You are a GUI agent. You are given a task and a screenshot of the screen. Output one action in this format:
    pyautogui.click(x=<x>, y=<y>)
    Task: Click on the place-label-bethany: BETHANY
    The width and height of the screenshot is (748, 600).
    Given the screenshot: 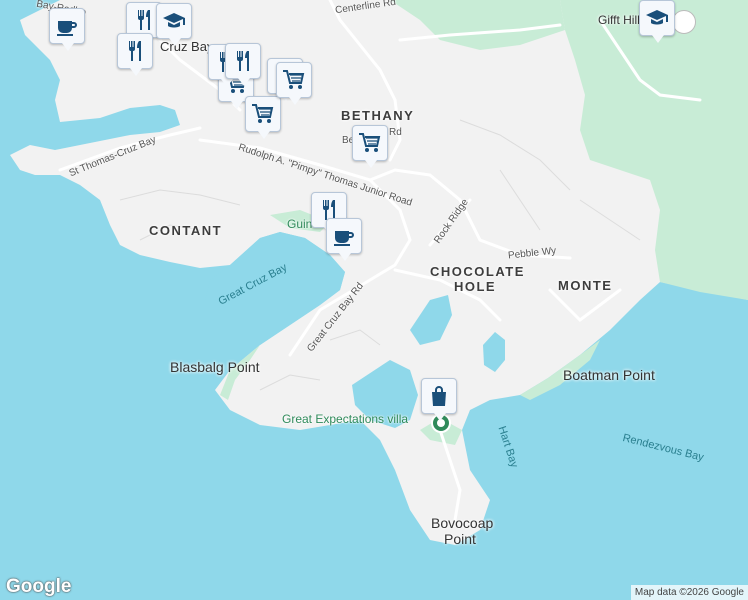 What is the action you would take?
    pyautogui.click(x=378, y=115)
    